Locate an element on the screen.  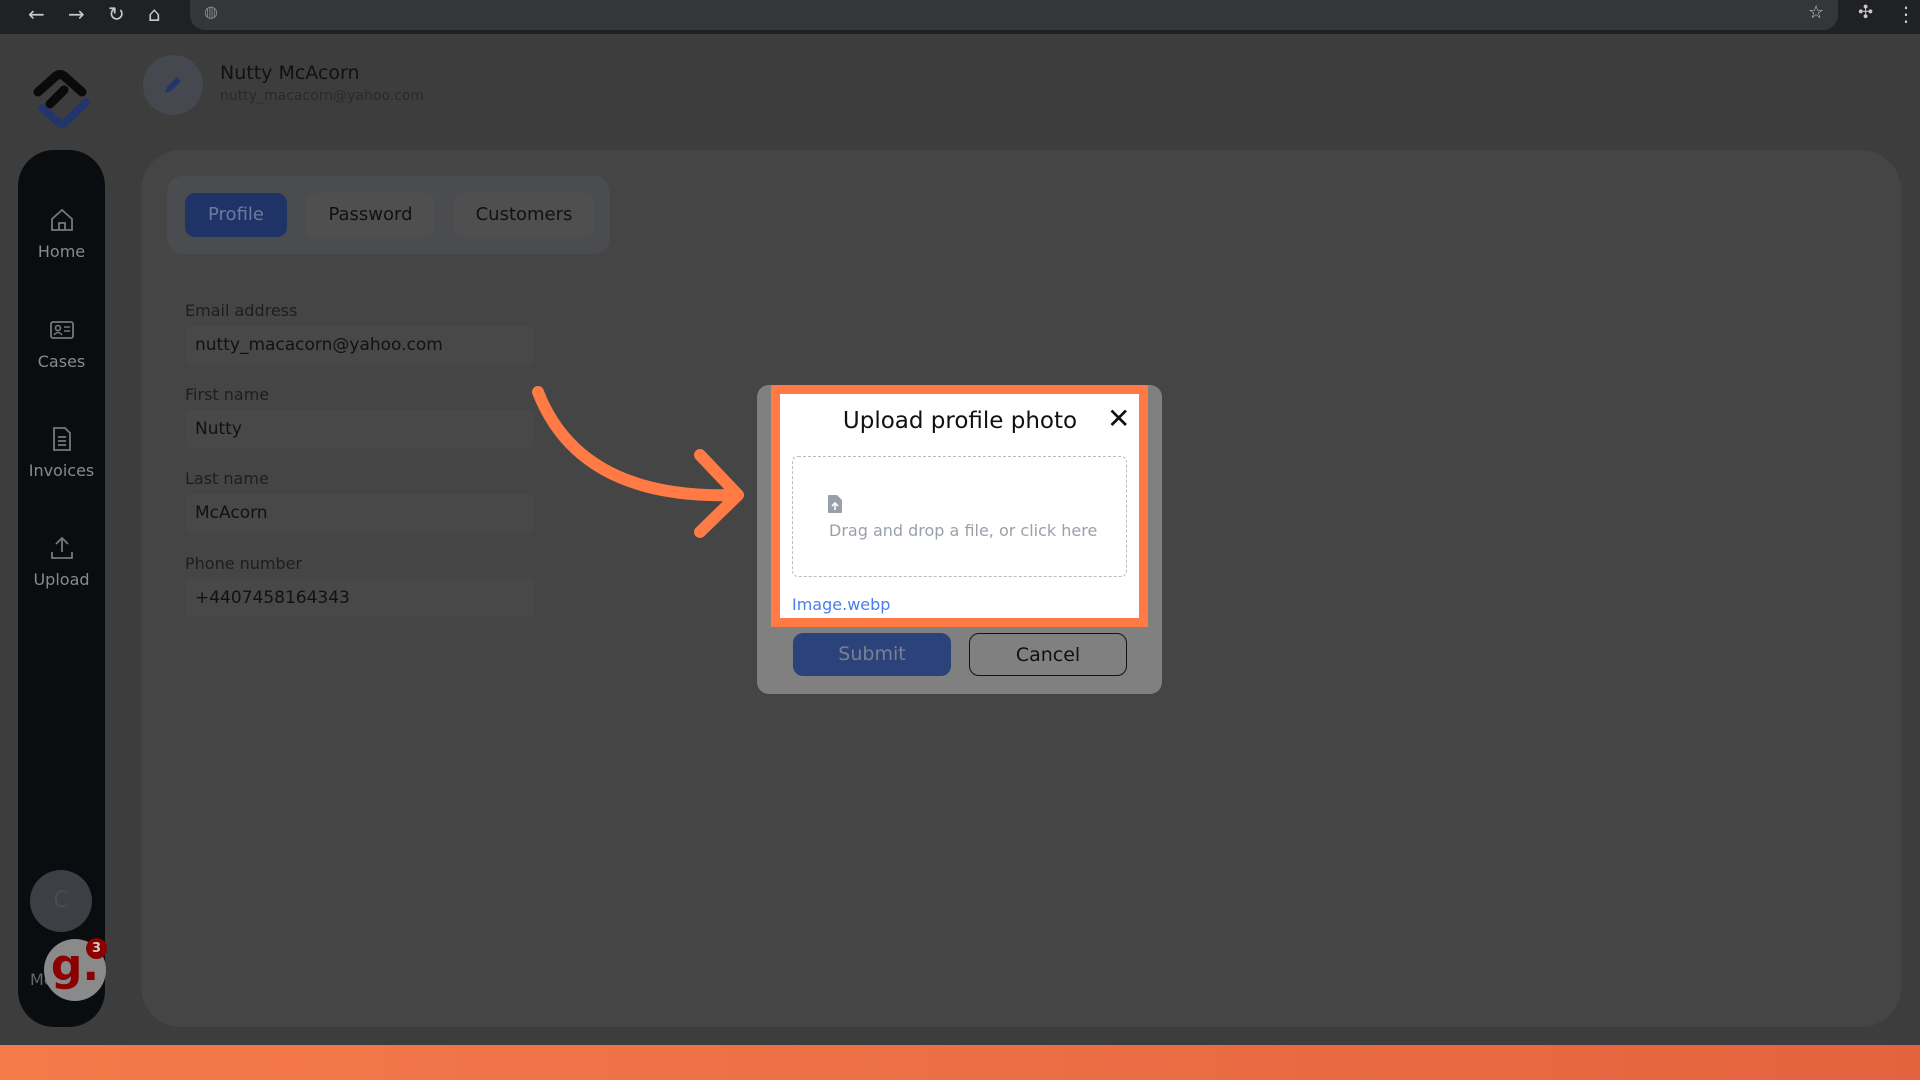
user-name: Nutty McAcorn is located at coordinates (290, 73).